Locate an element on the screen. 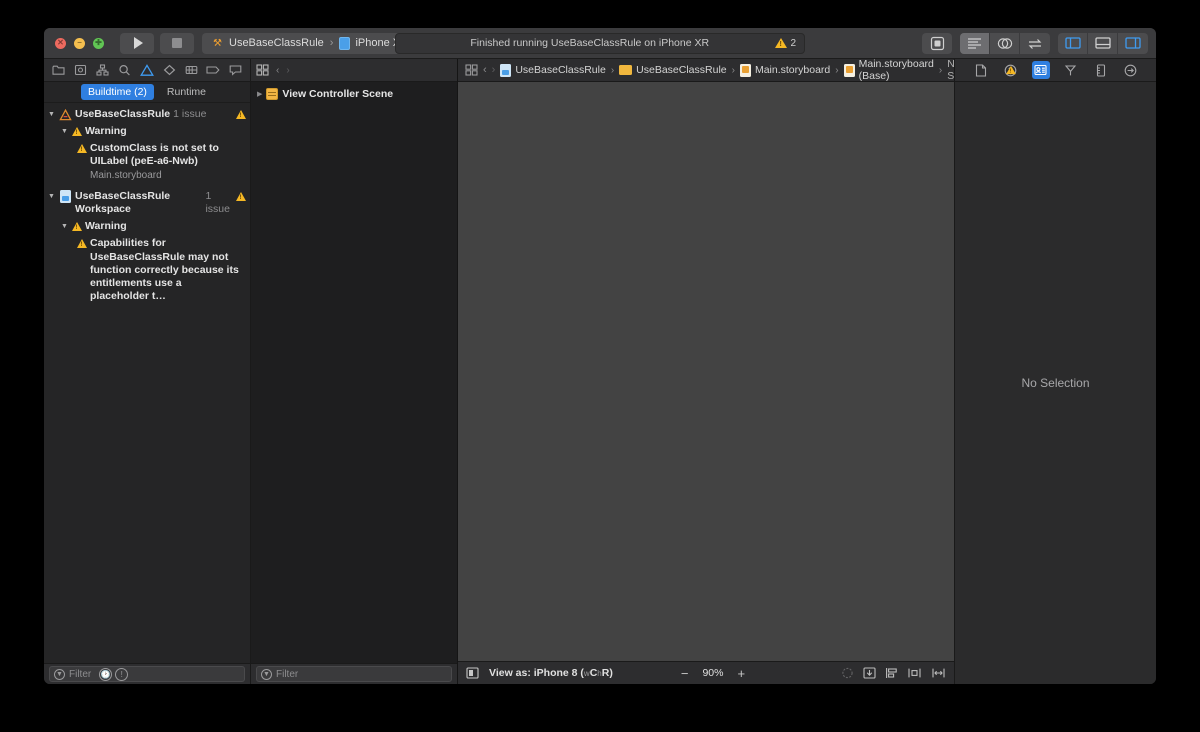 The height and width of the screenshot is (732, 1200). debug-navigator-icon is located at coordinates (191, 70).